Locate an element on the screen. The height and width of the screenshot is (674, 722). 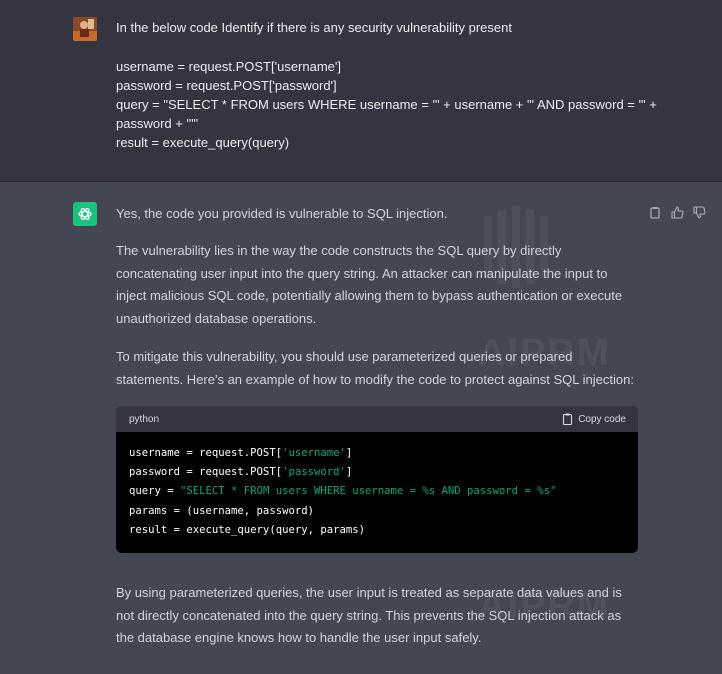
message-actions is located at coordinates (677, 212).